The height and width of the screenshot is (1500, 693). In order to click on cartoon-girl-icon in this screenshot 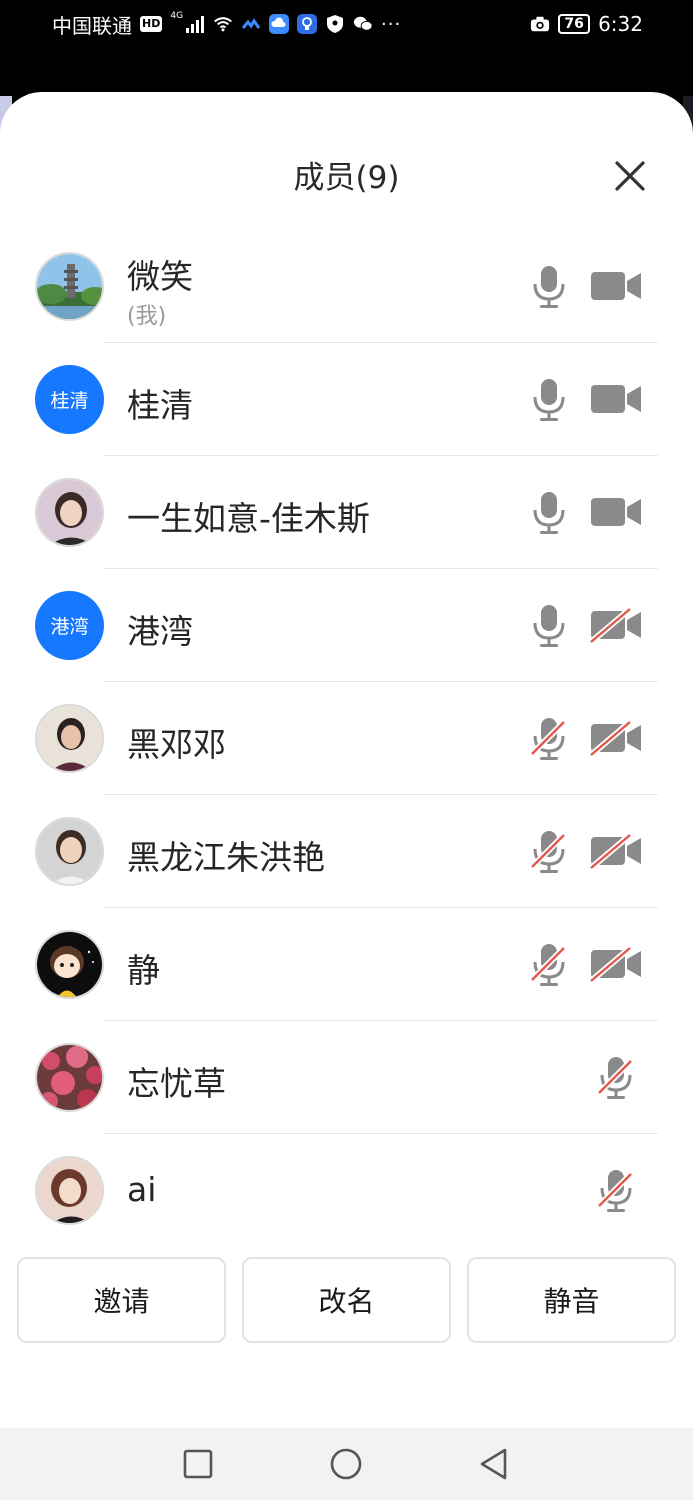, I will do `click(69, 964)`.